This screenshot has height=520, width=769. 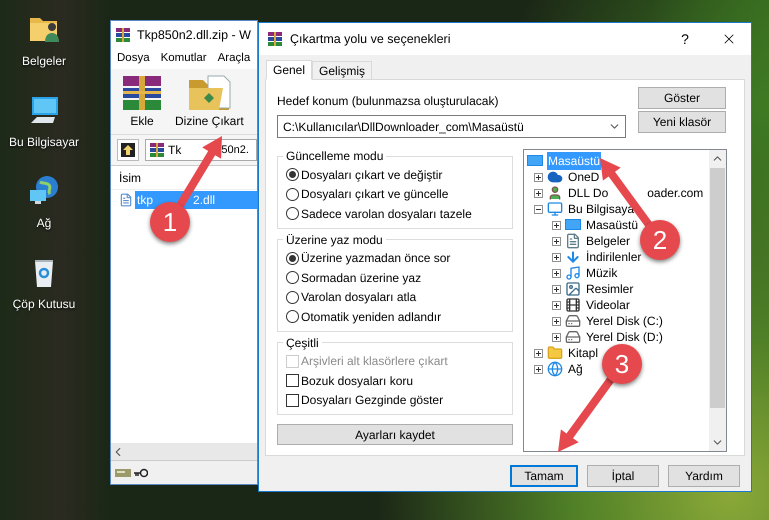 What do you see at coordinates (204, 200) in the screenshot?
I see `file-name: 2.dll` at bounding box center [204, 200].